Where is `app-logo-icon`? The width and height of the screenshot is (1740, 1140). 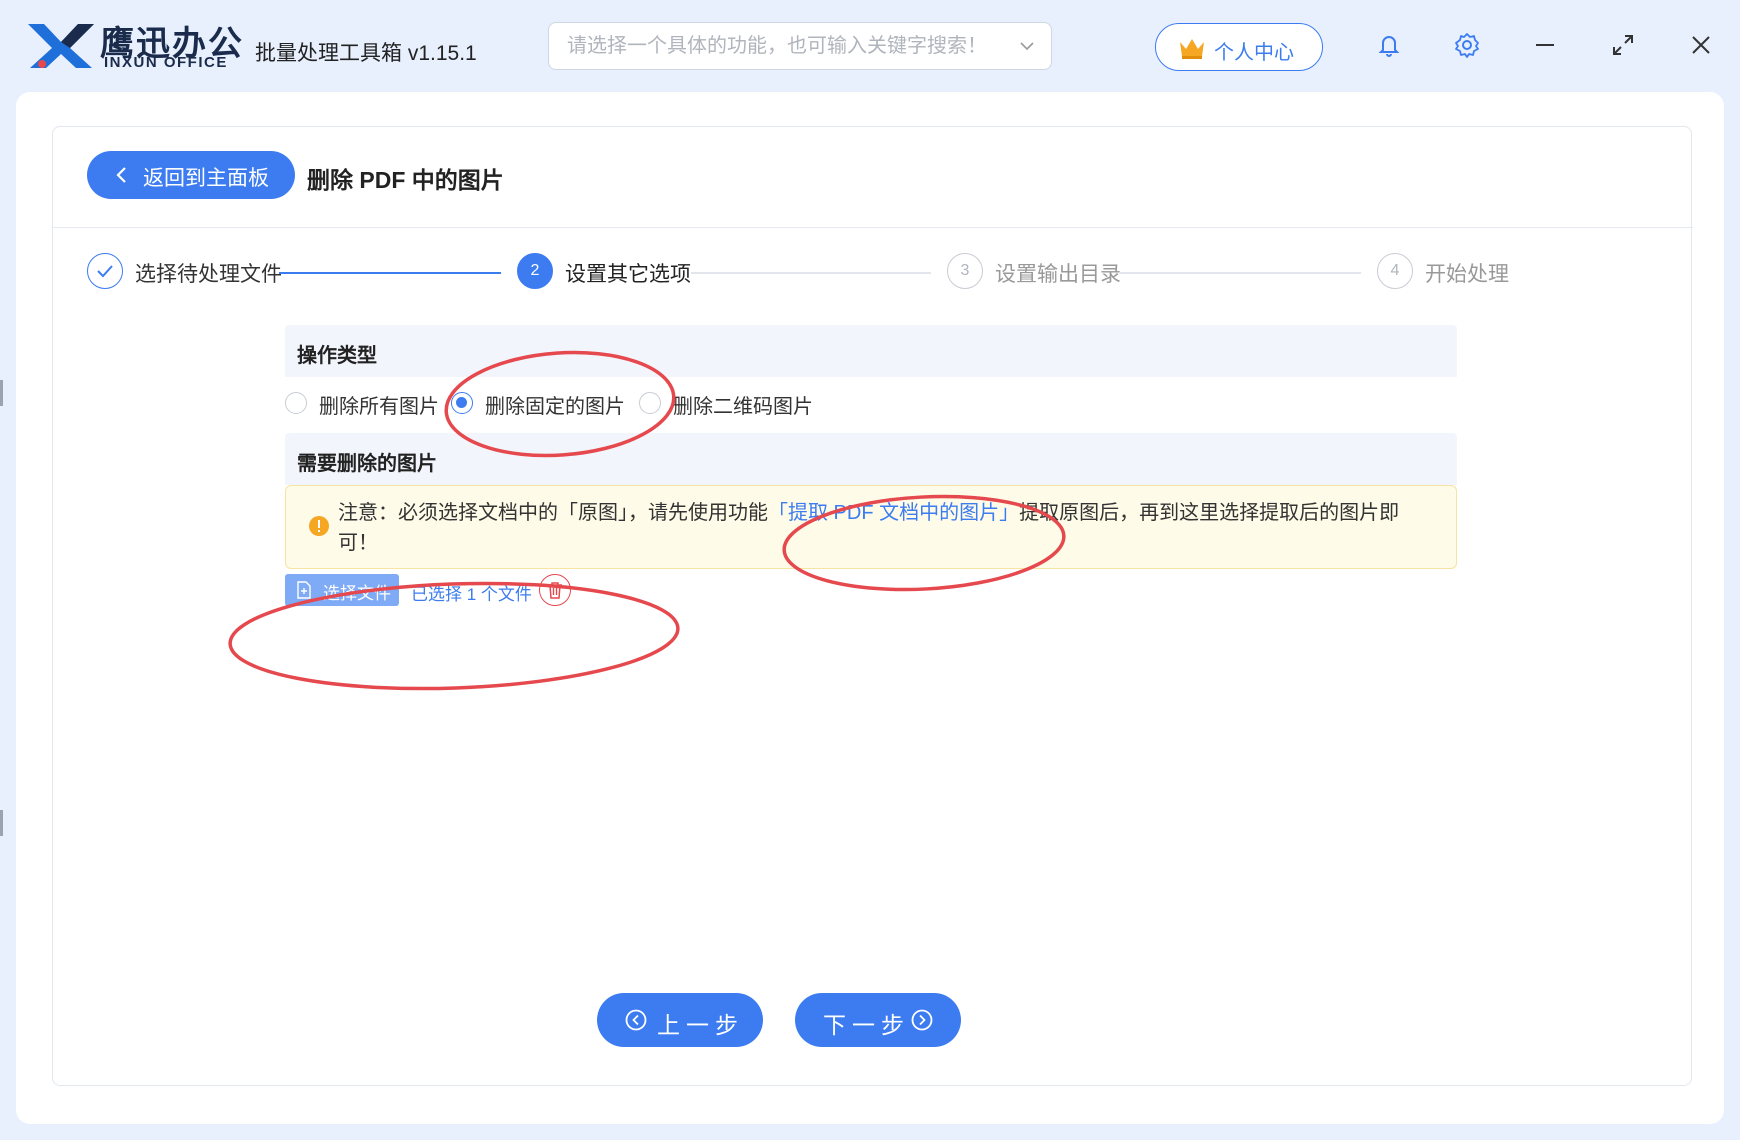
app-logo-icon is located at coordinates (61, 46).